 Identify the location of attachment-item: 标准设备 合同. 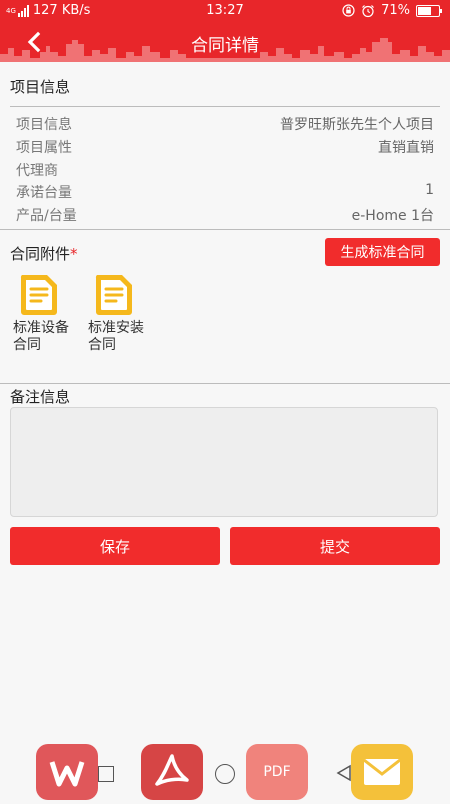
(48, 313).